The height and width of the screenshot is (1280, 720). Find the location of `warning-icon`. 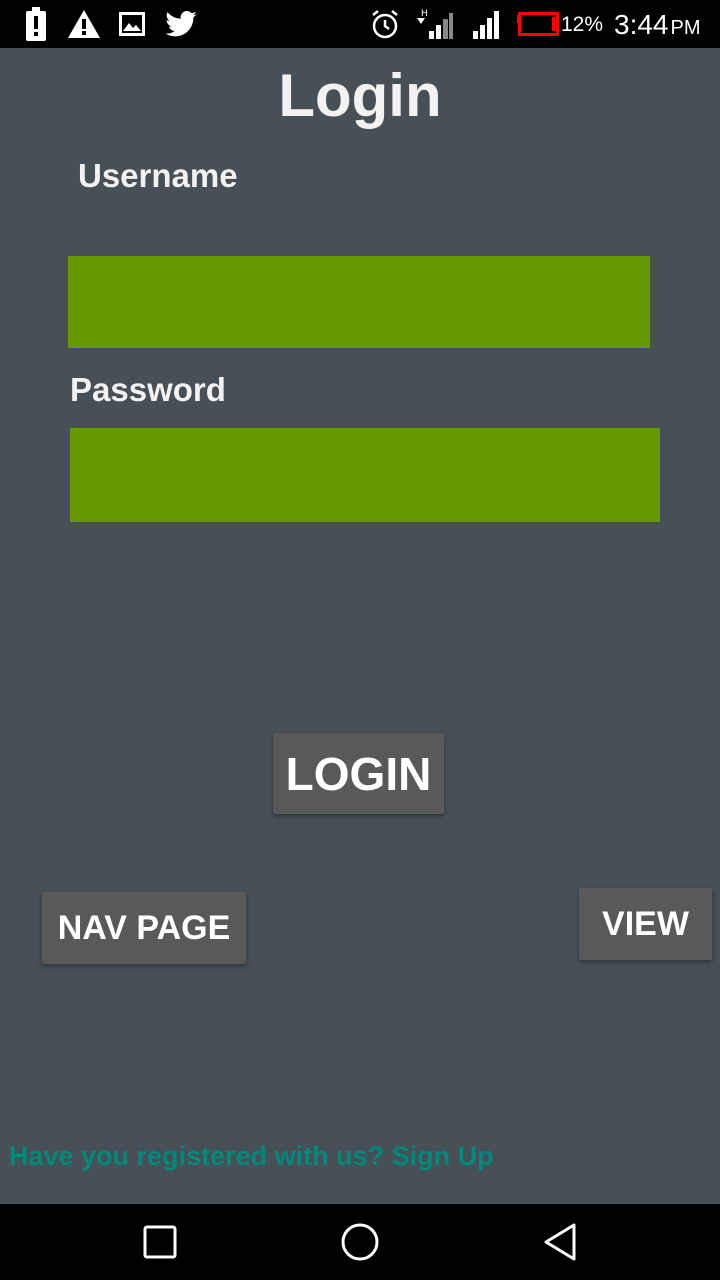

warning-icon is located at coordinates (84, 24).